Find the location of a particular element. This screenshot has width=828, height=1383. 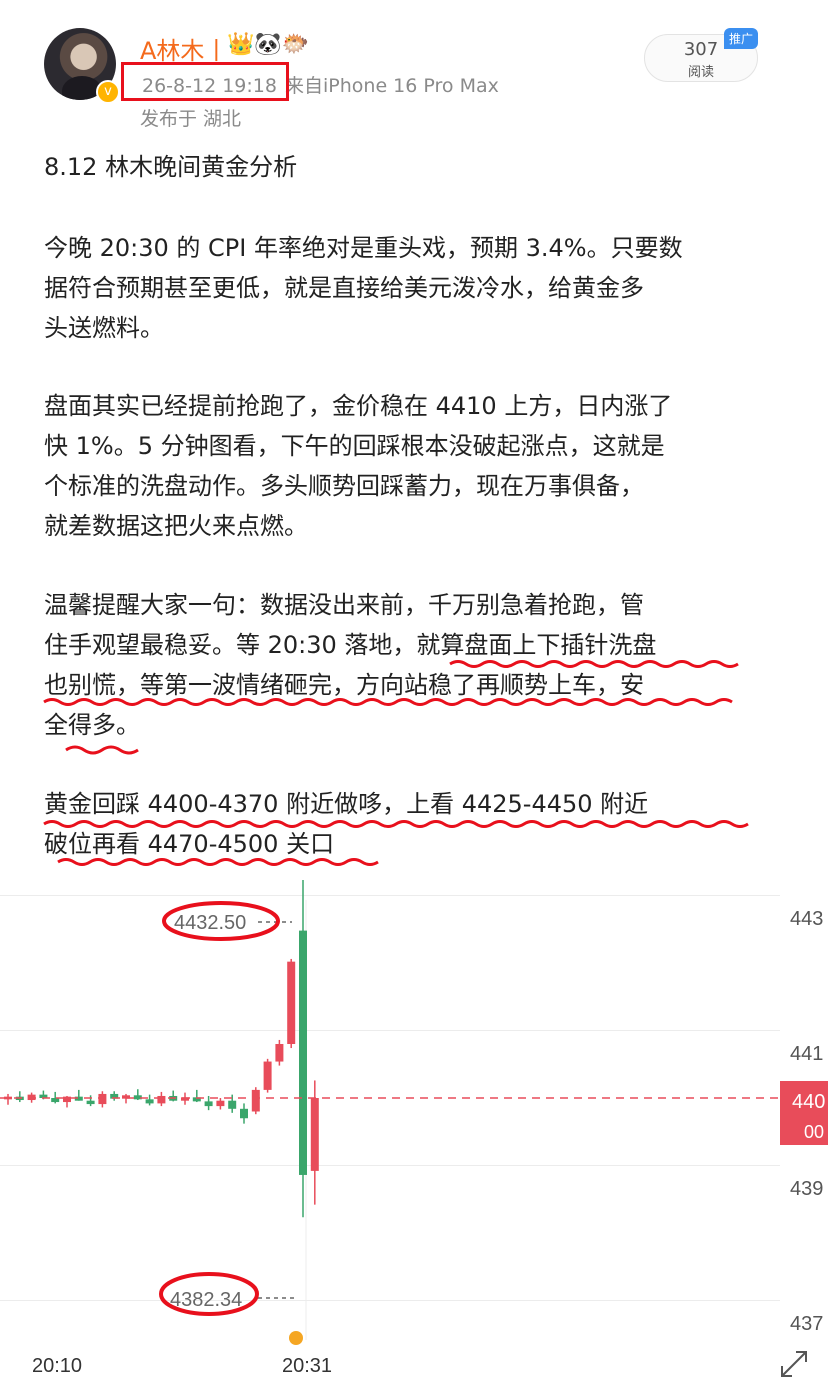

post-line: 个标准的洗盘动作。多头顺势回踩蓄力，现在万事俱备， is located at coordinates (344, 486).